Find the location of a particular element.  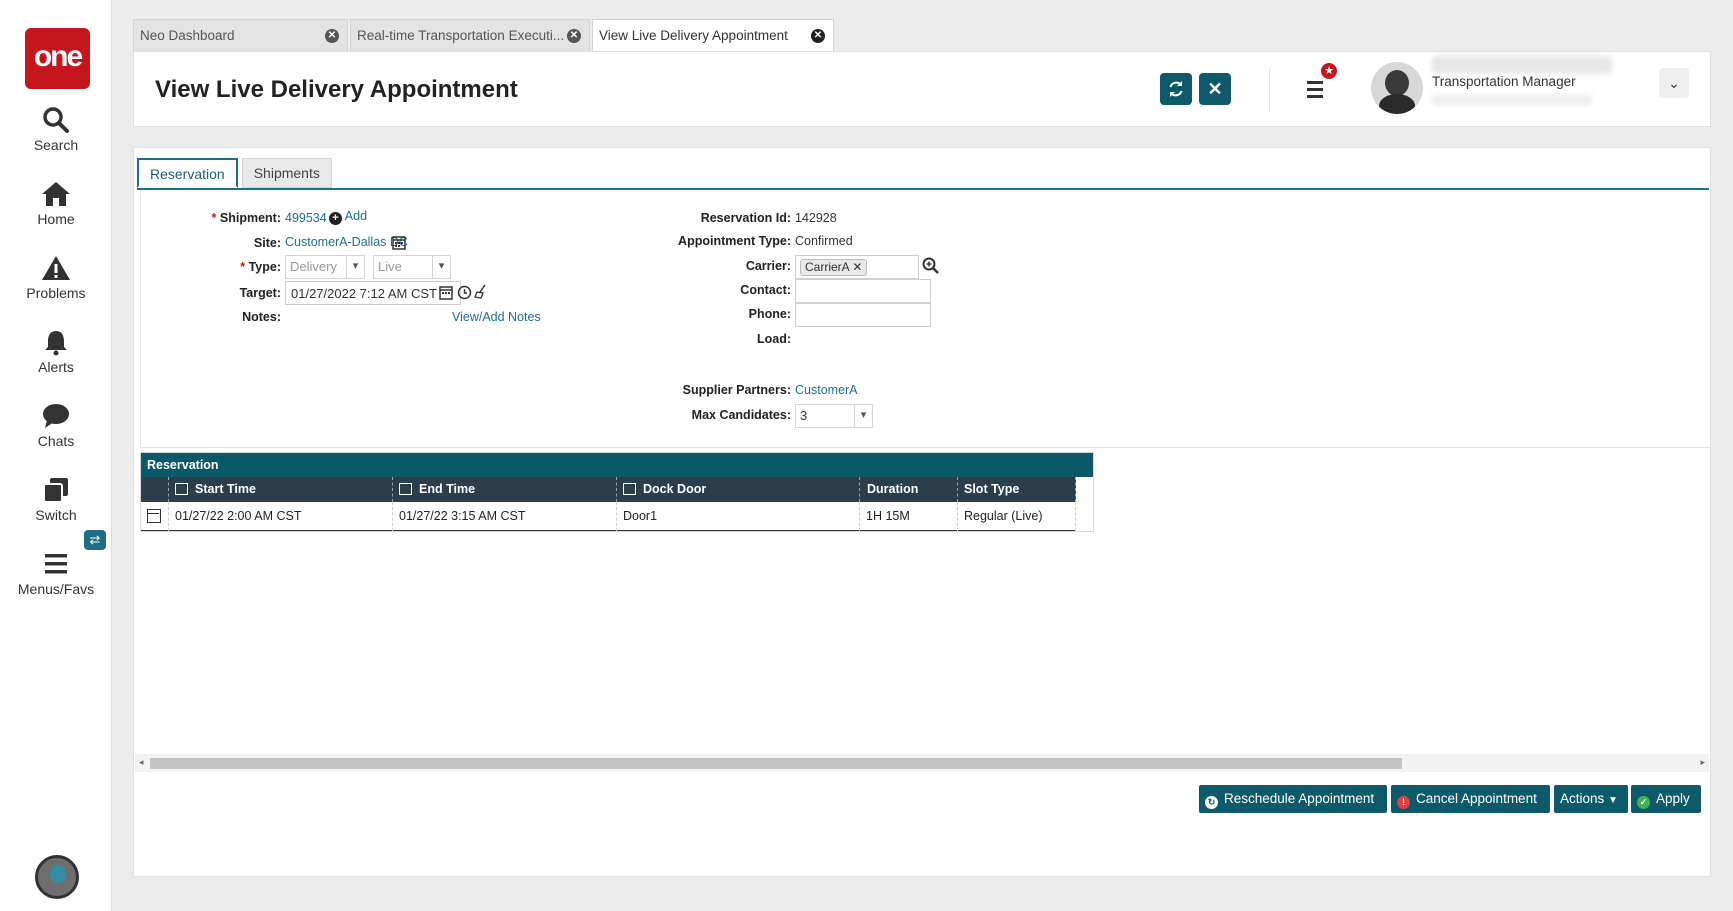

chip-remove-icon: ✕ is located at coordinates (857, 267).